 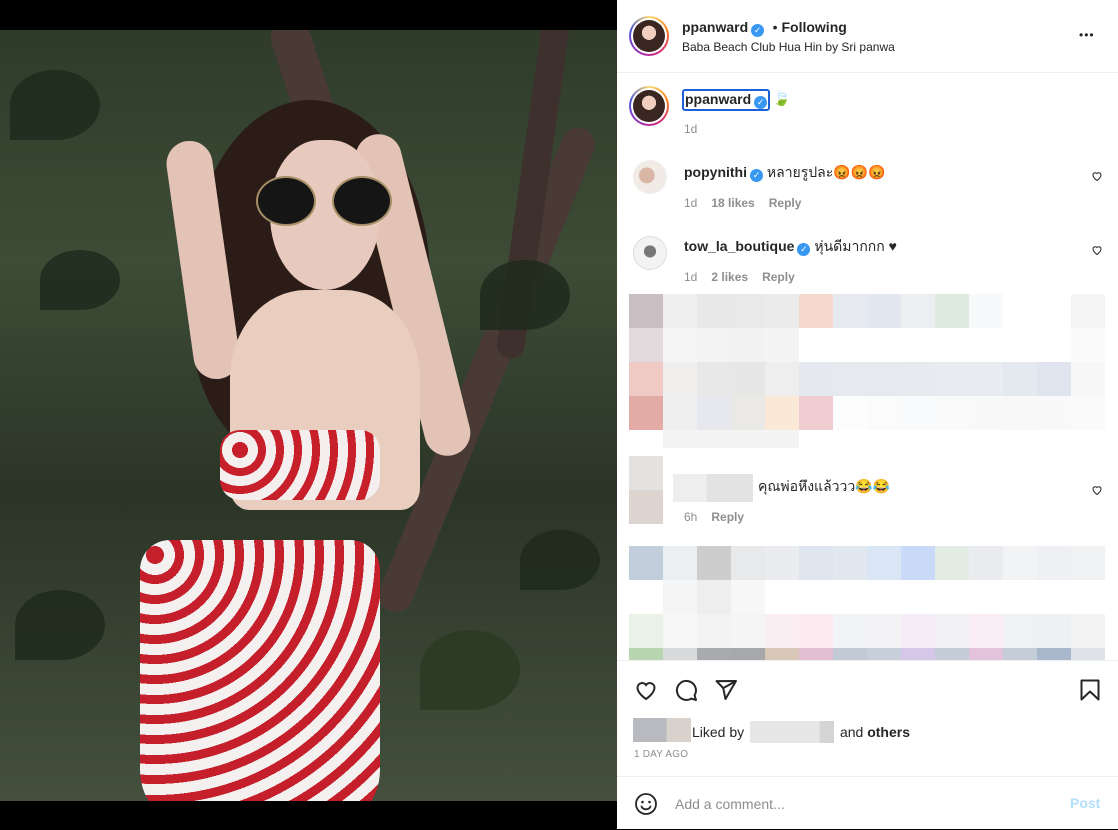 I want to click on author-username: ppanward, so click(x=715, y=27).